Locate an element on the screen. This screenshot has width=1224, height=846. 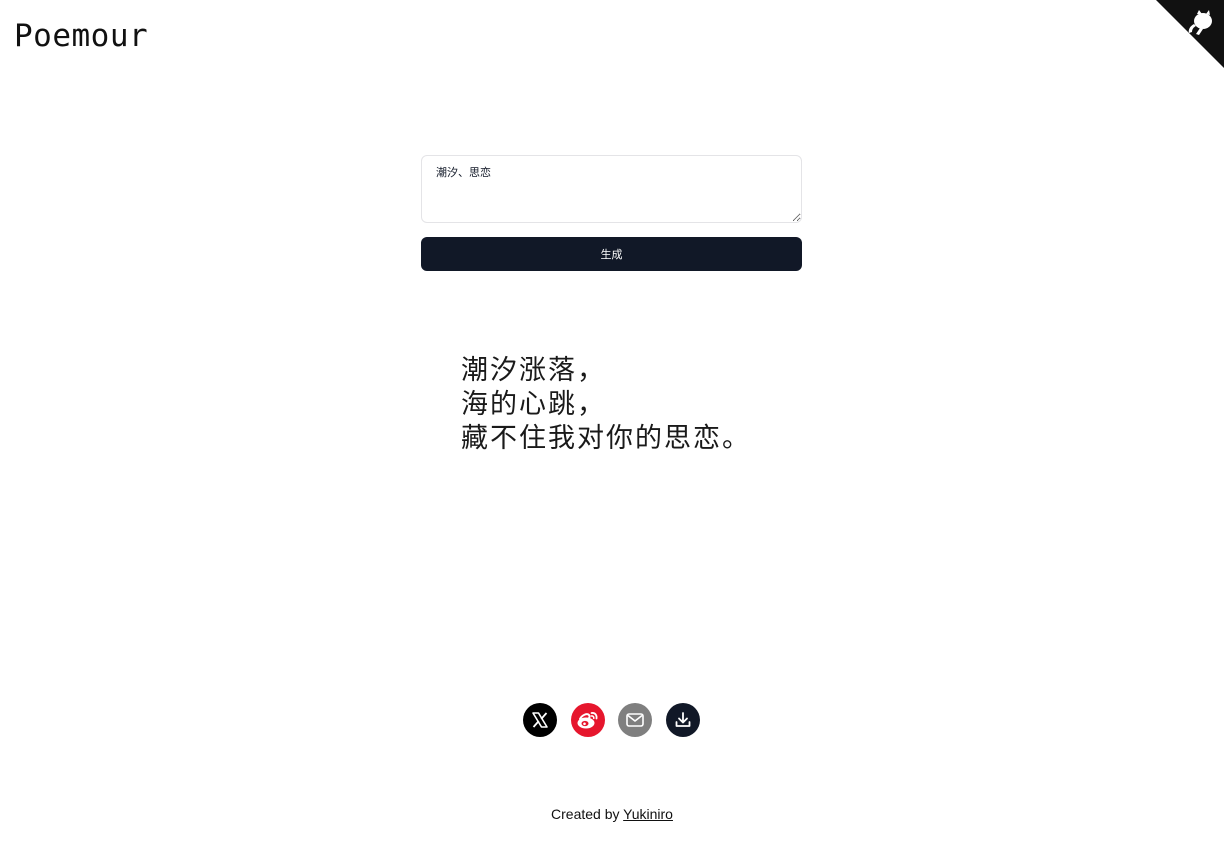
x-icon is located at coordinates (540, 720).